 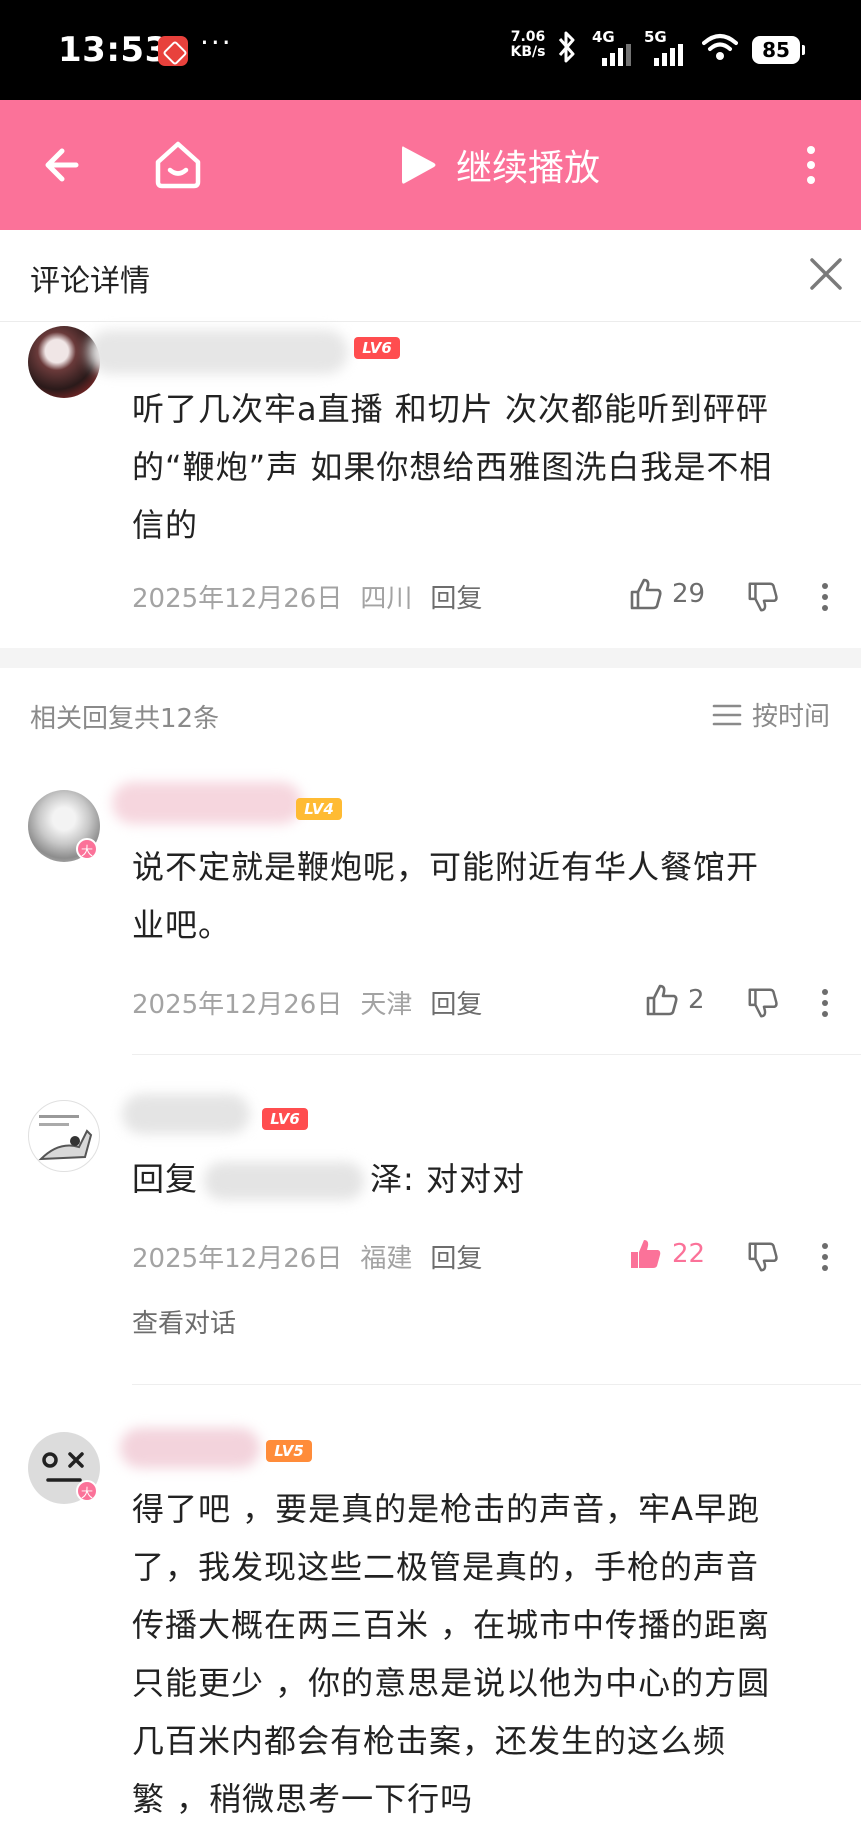 I want to click on reply-line: 只能更少 ，你的意思是说以他为中心的方圆, so click(x=451, y=1683).